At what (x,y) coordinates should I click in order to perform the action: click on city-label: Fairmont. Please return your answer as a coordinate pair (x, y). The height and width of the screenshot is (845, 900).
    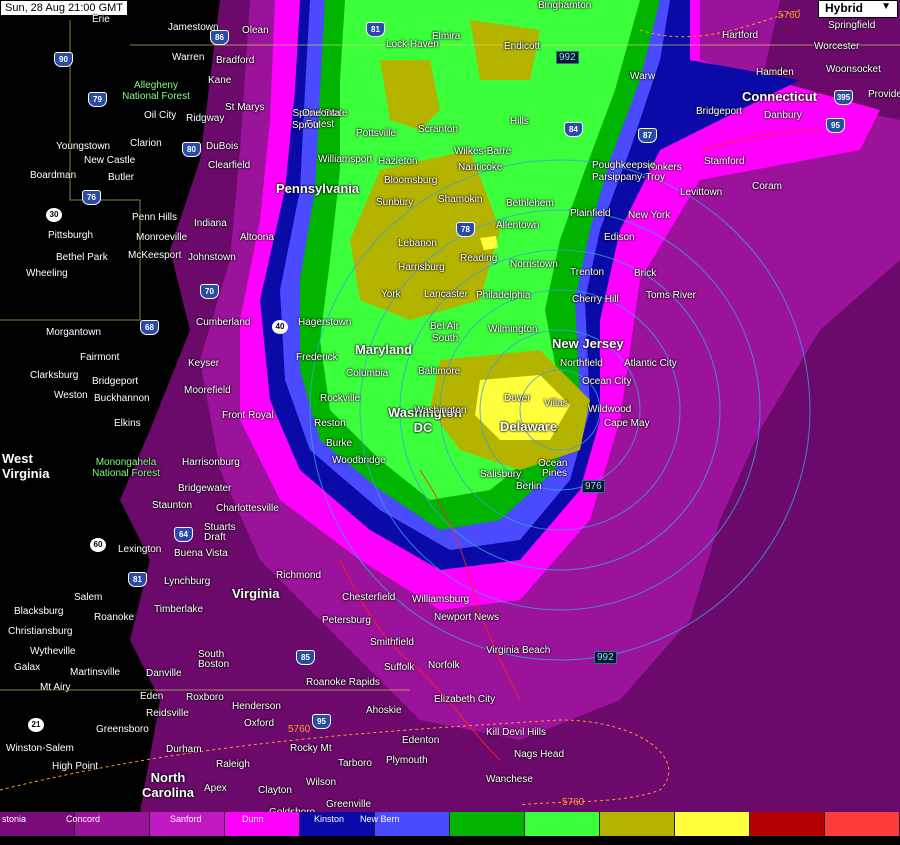
    Looking at the image, I should click on (100, 357).